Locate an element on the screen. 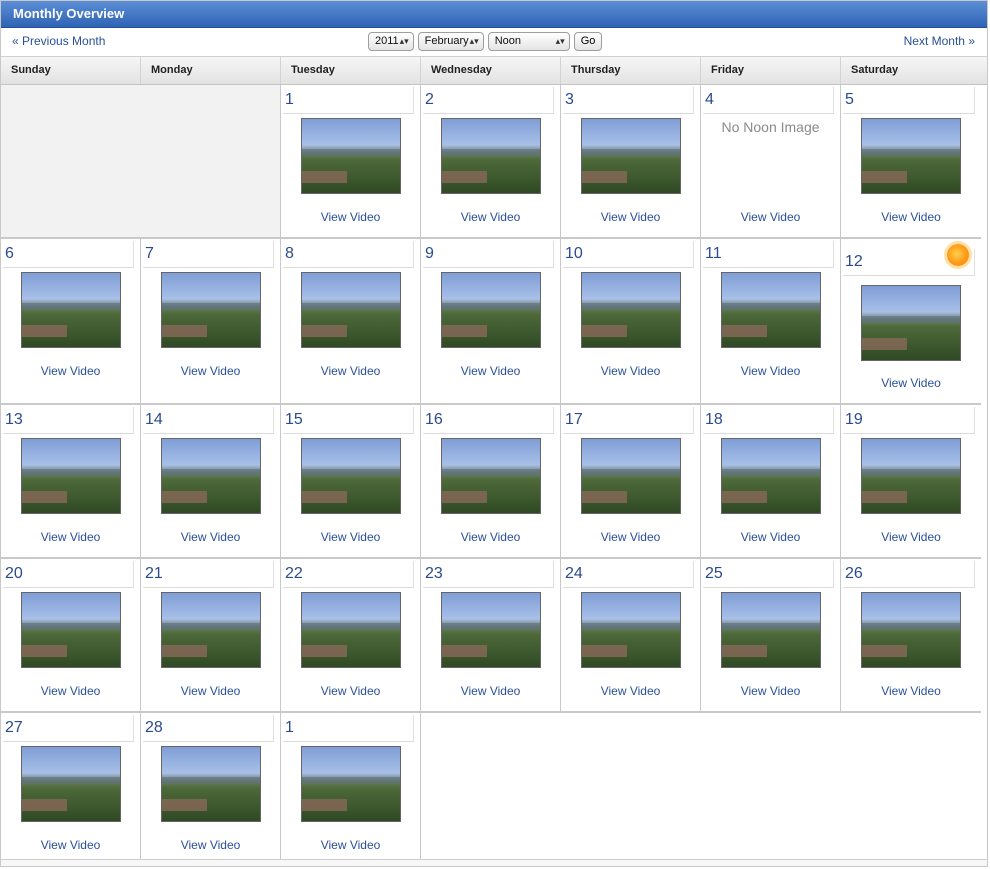 The image size is (990, 869). calendar-day: 7 View Video is located at coordinates (211, 322).